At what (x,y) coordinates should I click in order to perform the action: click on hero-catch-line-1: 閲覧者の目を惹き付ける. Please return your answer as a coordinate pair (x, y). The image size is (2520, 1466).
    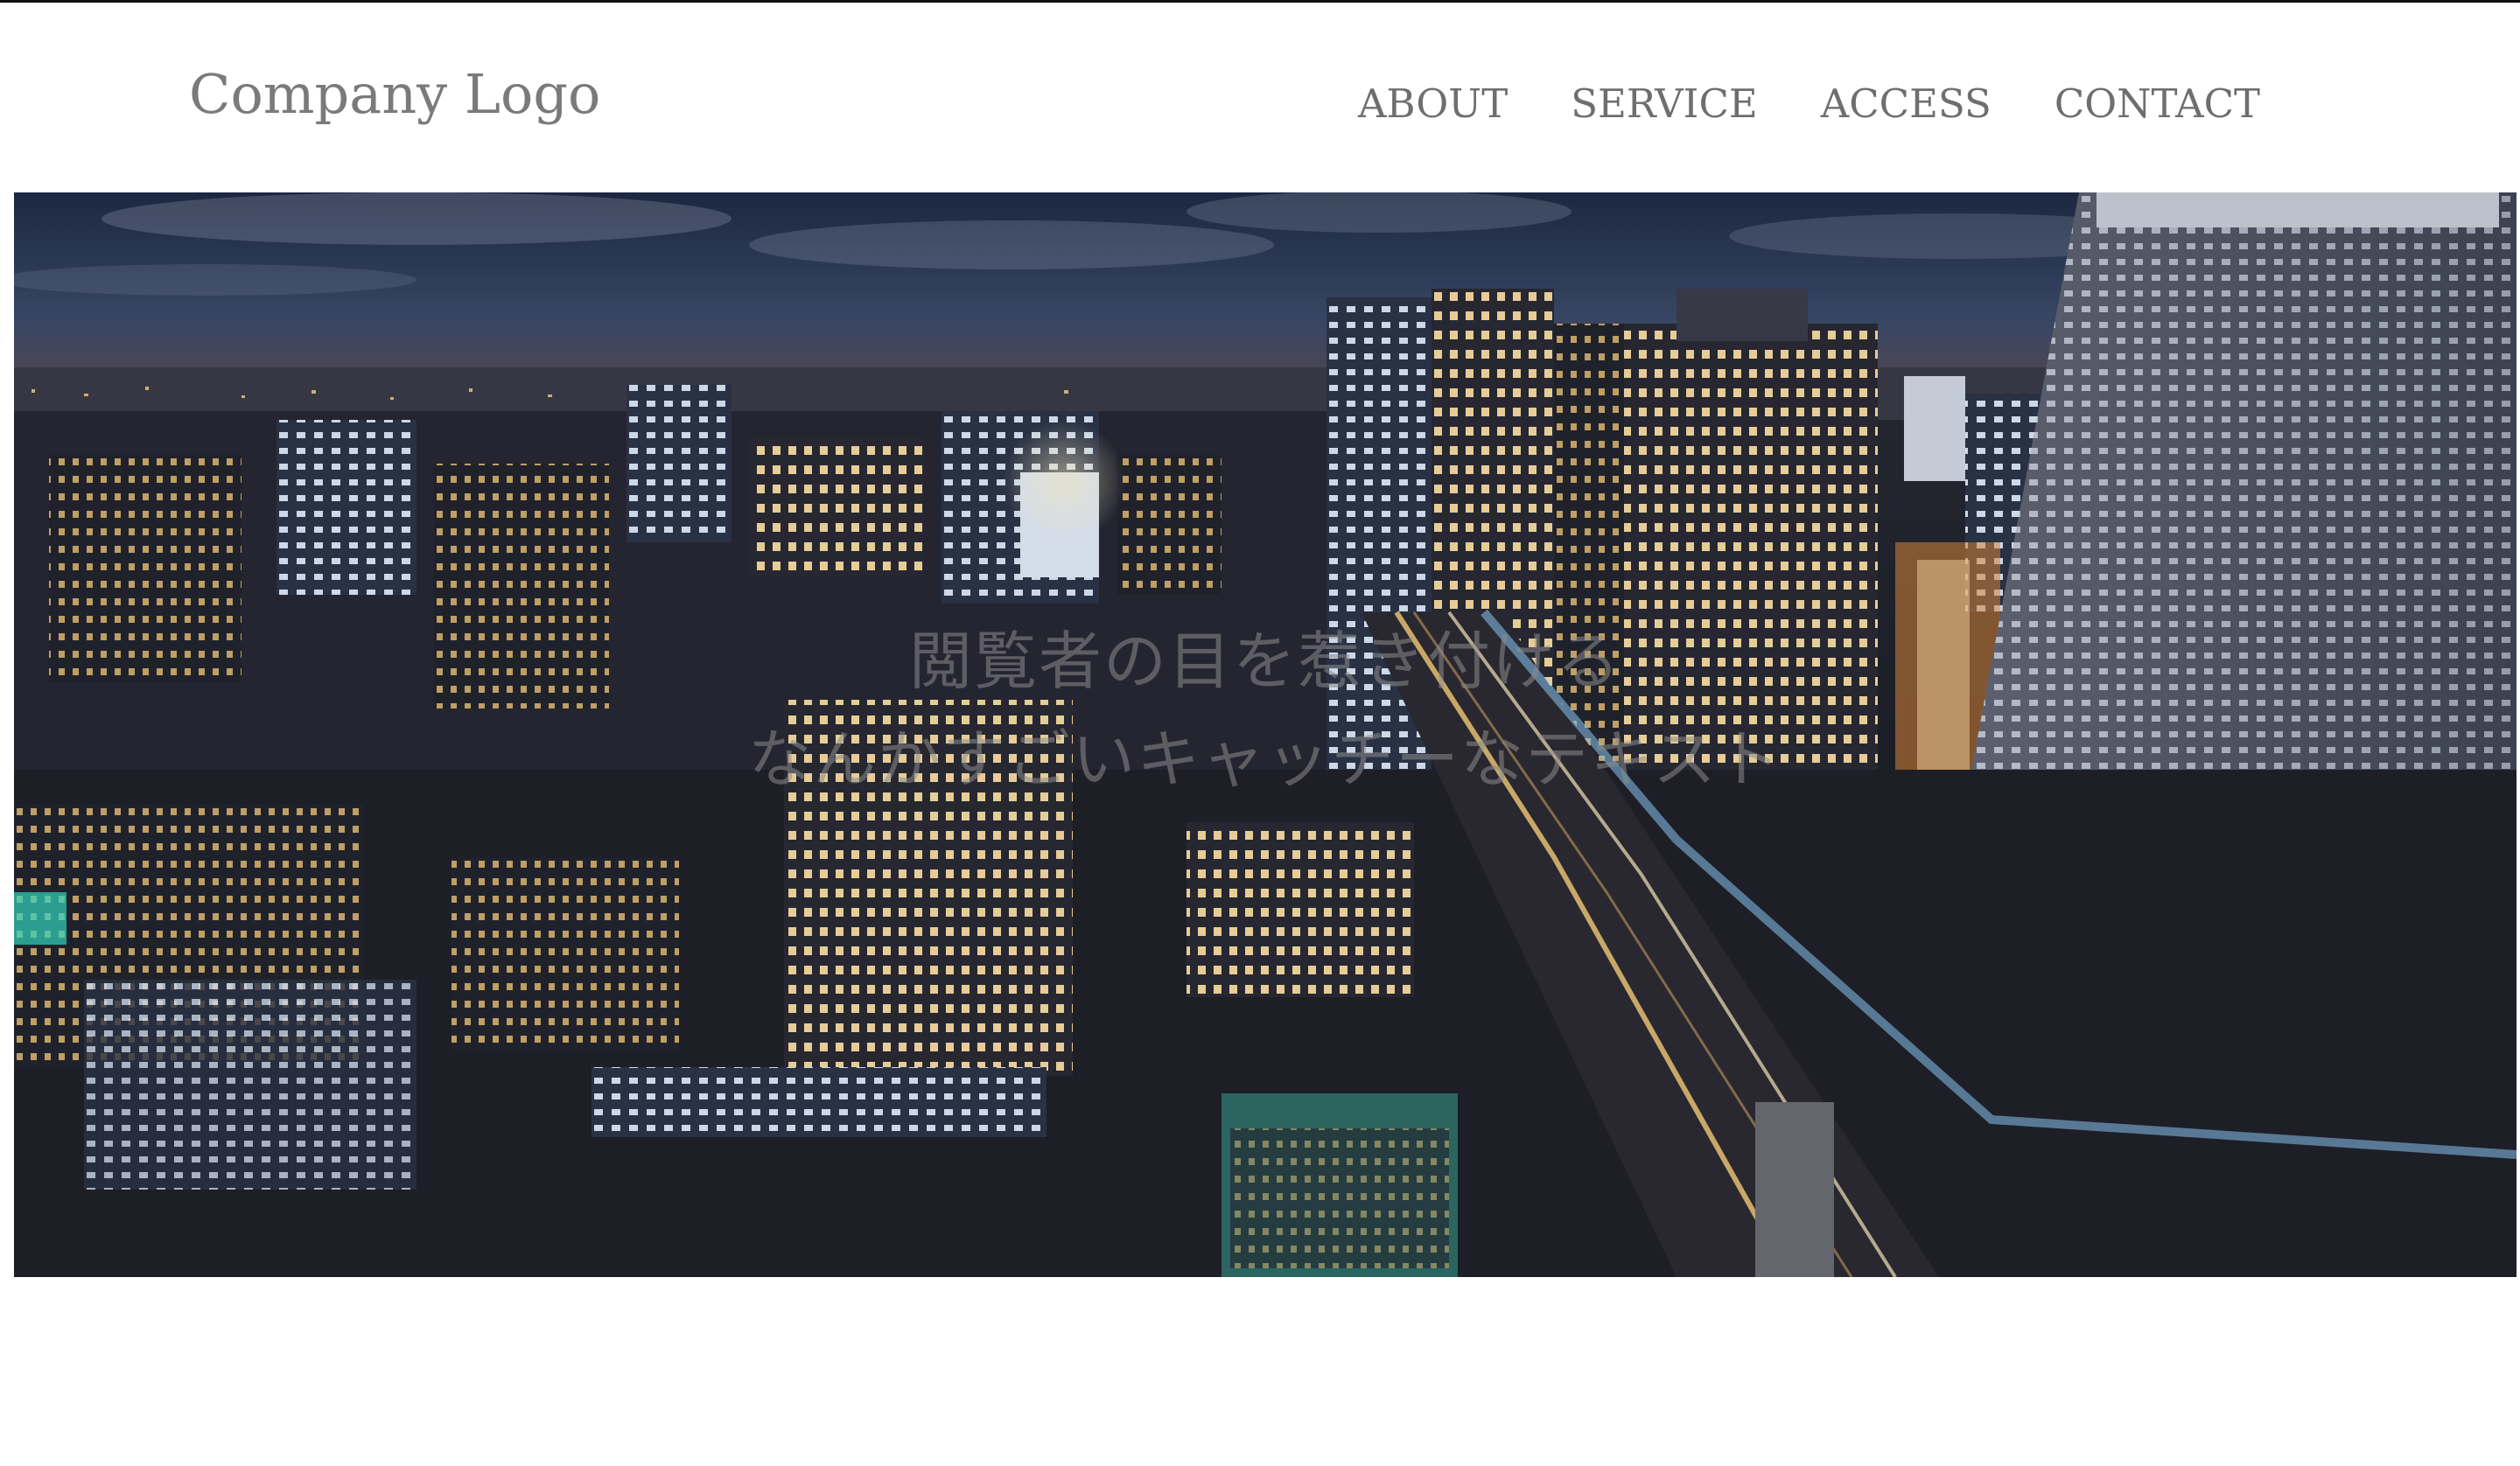
    Looking at the image, I should click on (1264, 662).